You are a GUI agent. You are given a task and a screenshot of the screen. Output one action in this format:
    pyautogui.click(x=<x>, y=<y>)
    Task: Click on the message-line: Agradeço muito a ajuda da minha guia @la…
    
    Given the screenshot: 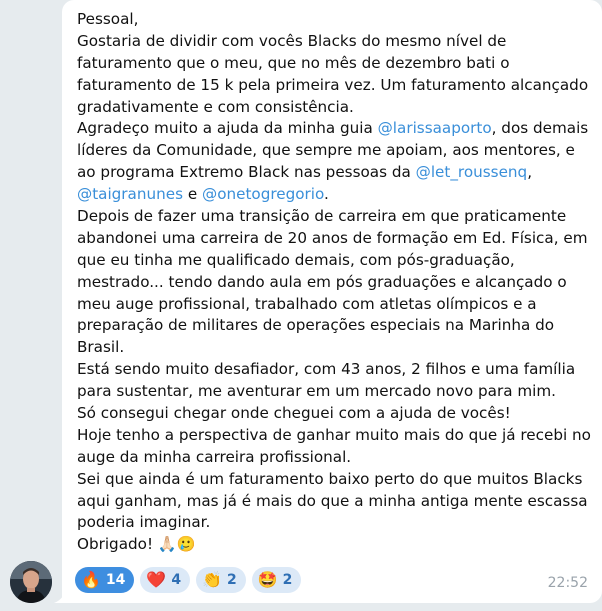 What is the action you would take?
    pyautogui.click(x=337, y=129)
    